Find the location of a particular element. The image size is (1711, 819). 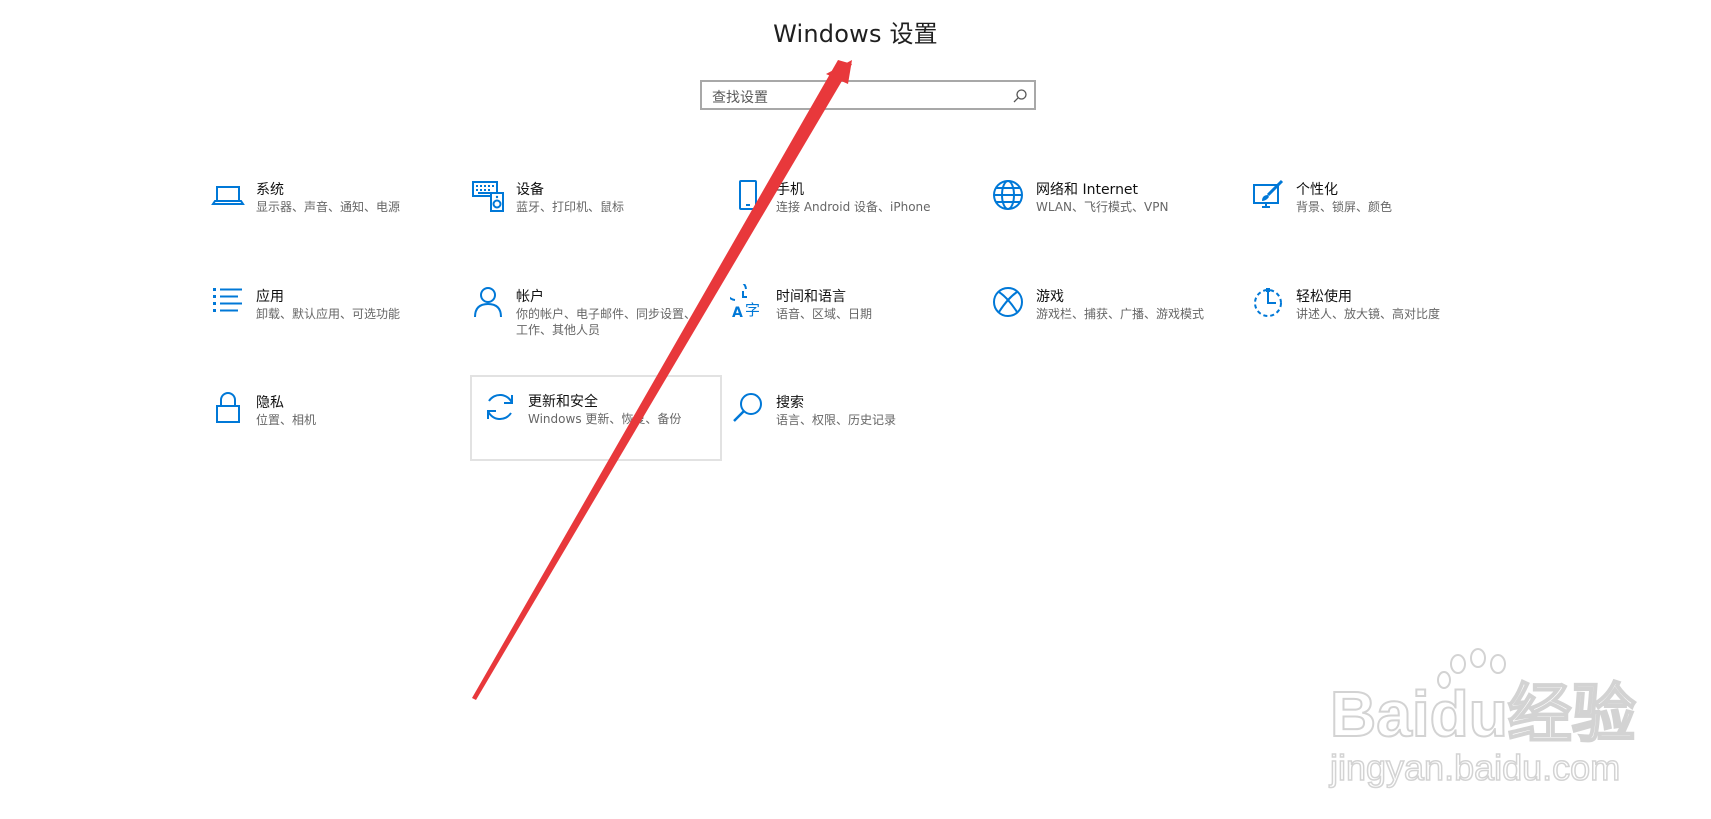

tile-system: 系统 显示器、声音、通知、电源 is located at coordinates (326, 208).